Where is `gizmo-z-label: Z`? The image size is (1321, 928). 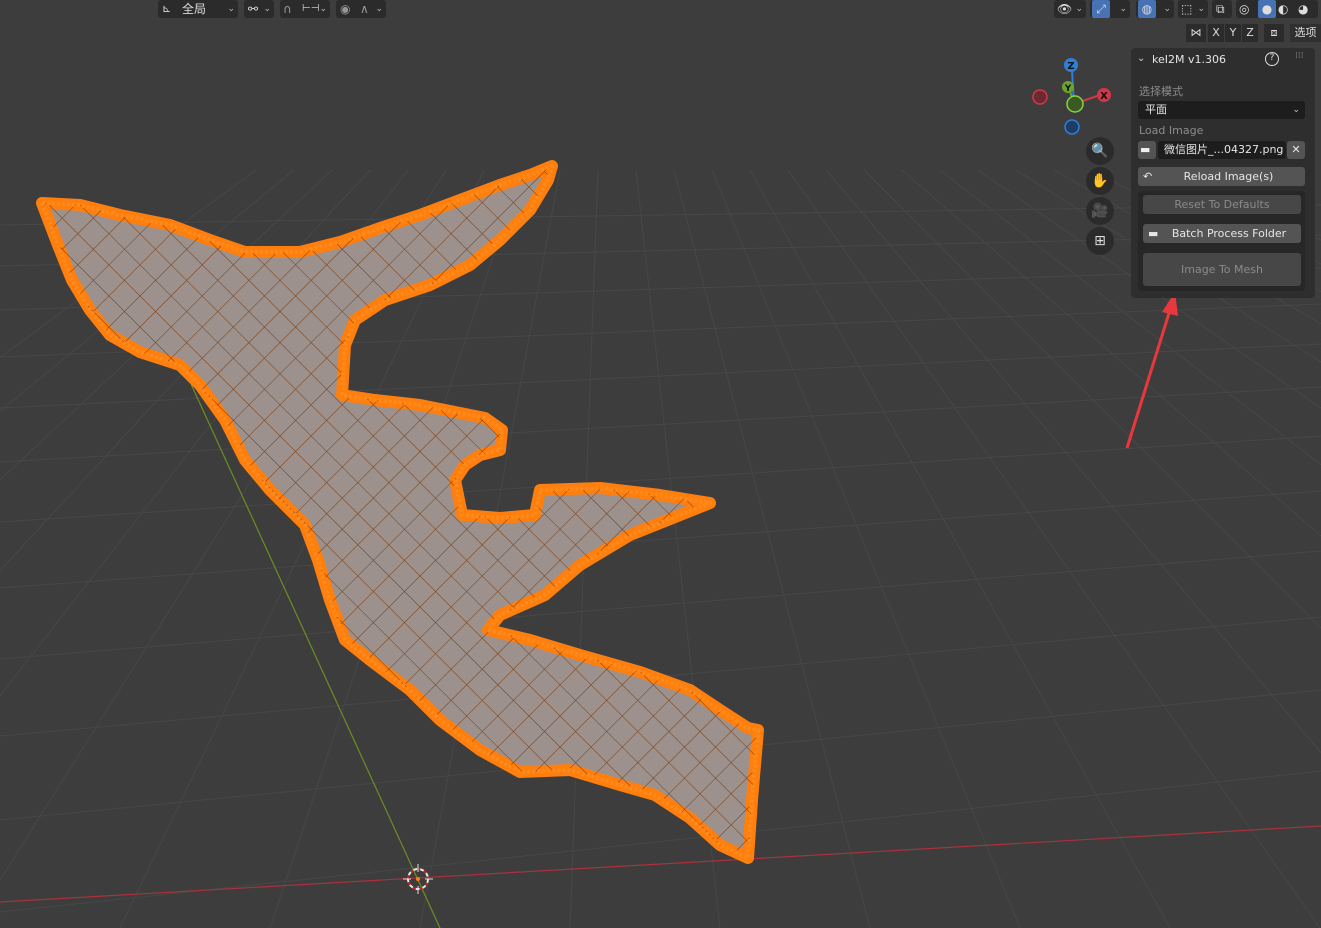 gizmo-z-label: Z is located at coordinates (1070, 66).